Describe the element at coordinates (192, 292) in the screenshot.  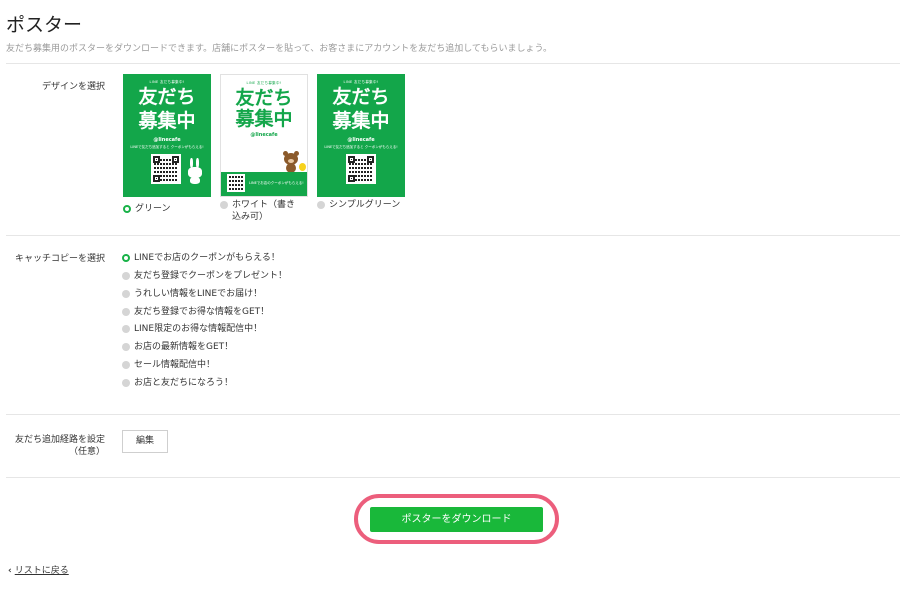
I see `catchcopy-option: うれしい情報をLINEでお届け！` at that location.